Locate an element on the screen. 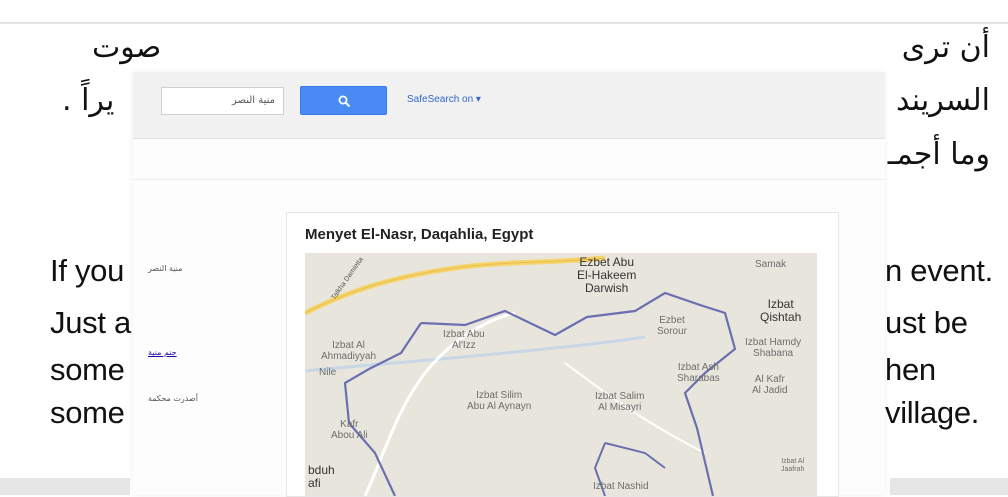 This screenshot has height=497, width=1008. english-line-2-left: Just a is located at coordinates (90, 322).